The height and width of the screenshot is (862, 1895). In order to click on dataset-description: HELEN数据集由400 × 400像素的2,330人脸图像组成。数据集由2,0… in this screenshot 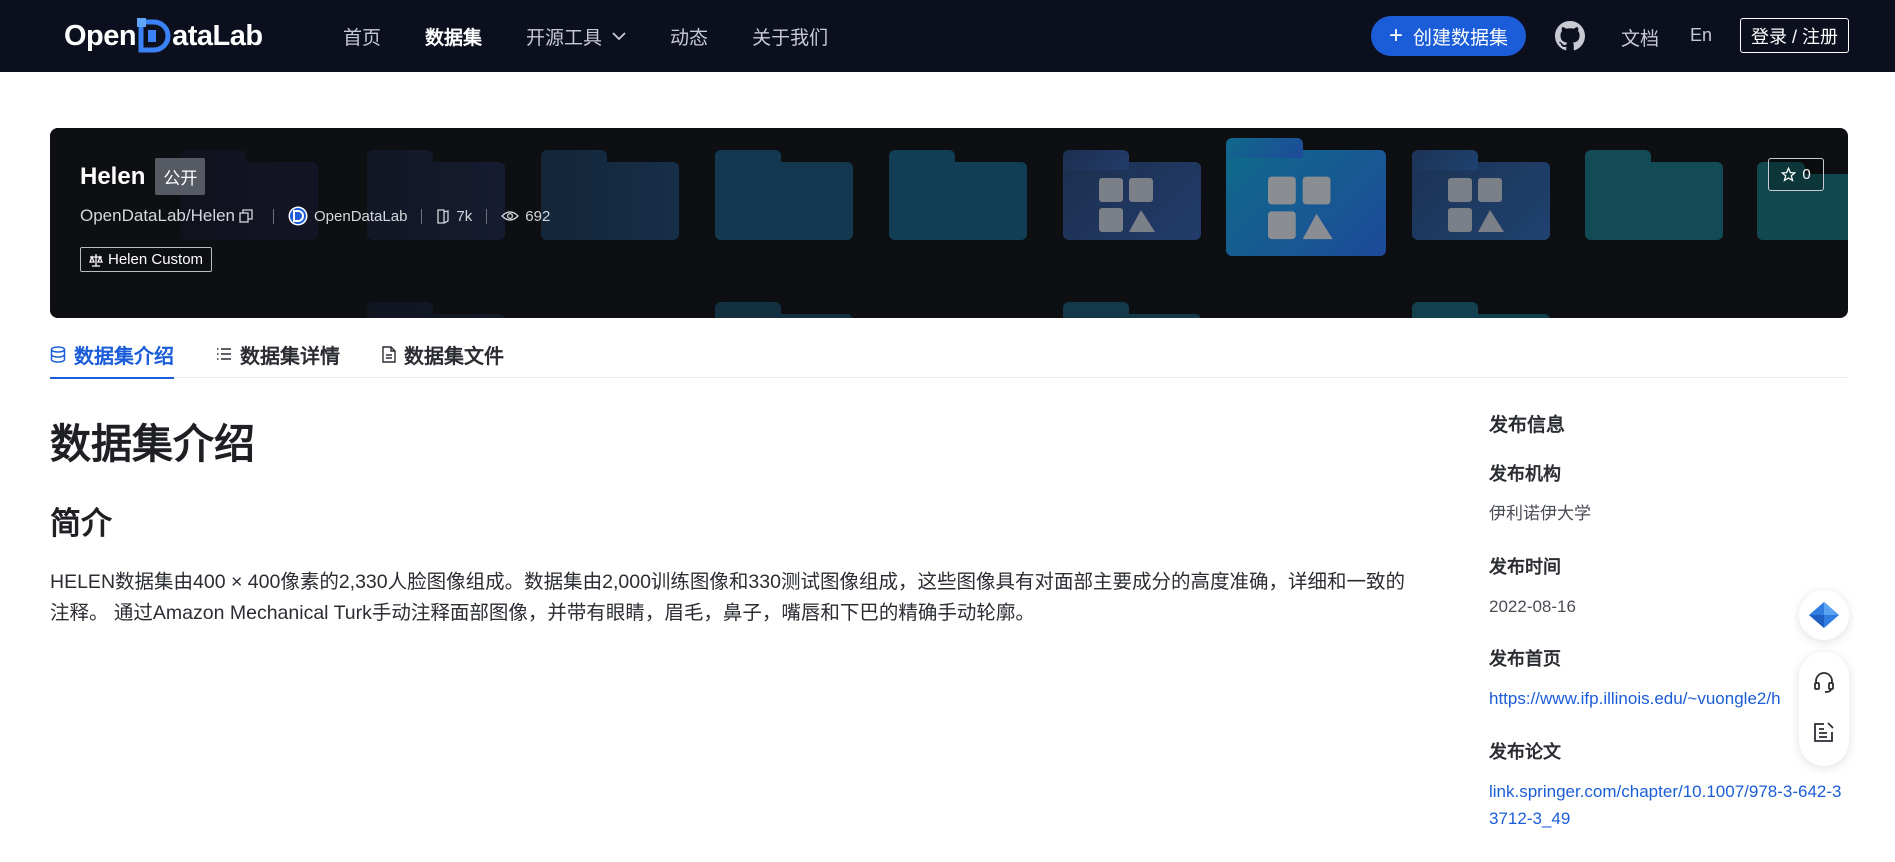, I will do `click(727, 597)`.